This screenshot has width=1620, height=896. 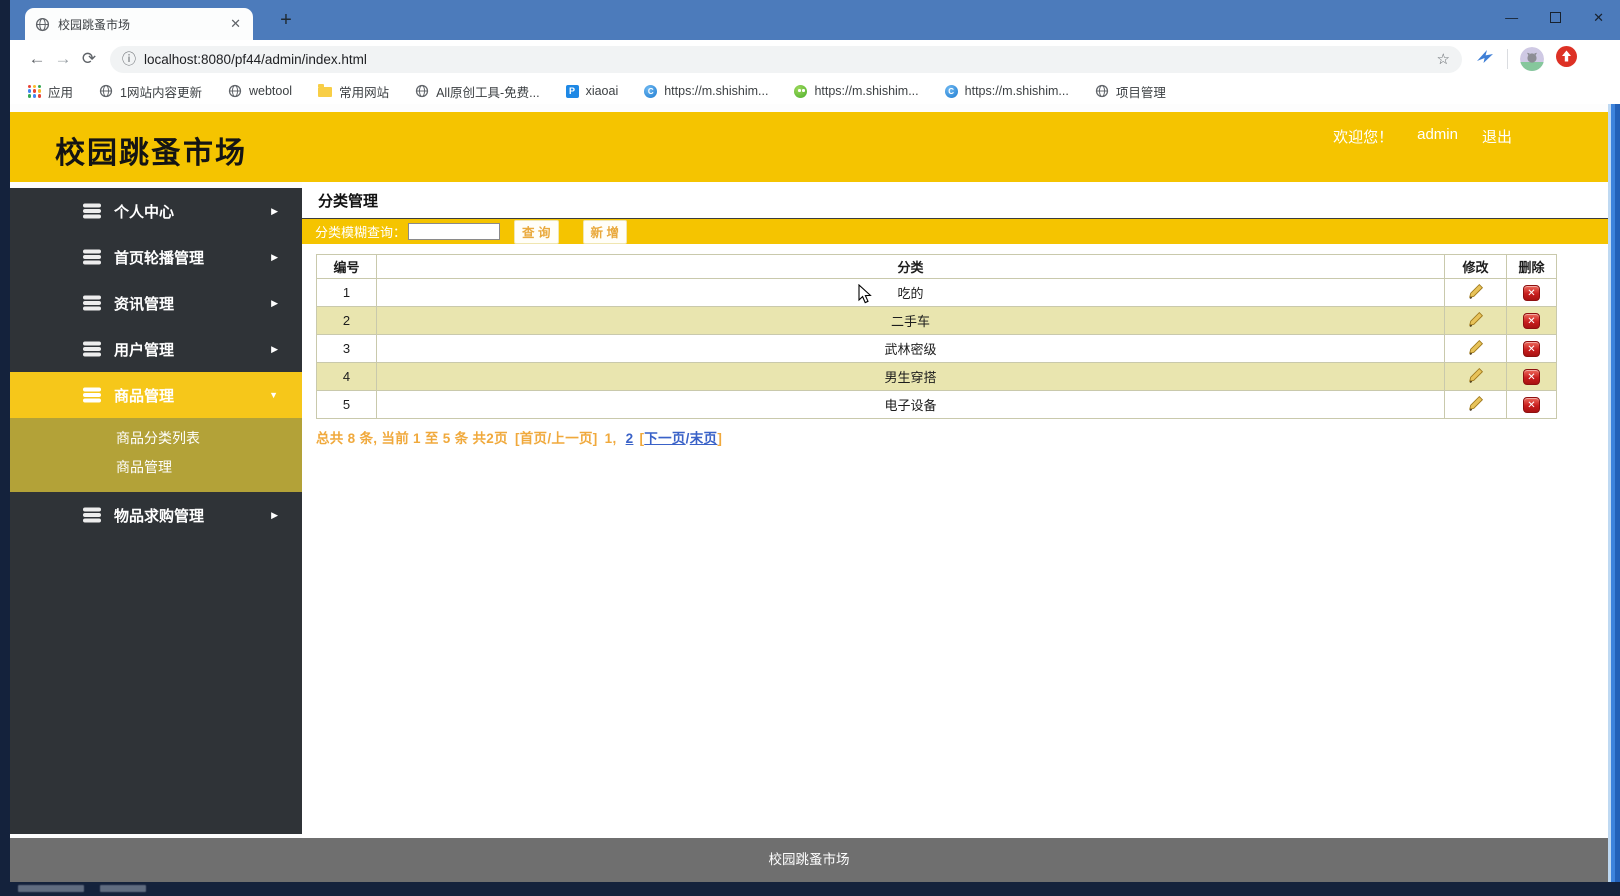 I want to click on bookmark-label: xiaoai, so click(x=602, y=91).